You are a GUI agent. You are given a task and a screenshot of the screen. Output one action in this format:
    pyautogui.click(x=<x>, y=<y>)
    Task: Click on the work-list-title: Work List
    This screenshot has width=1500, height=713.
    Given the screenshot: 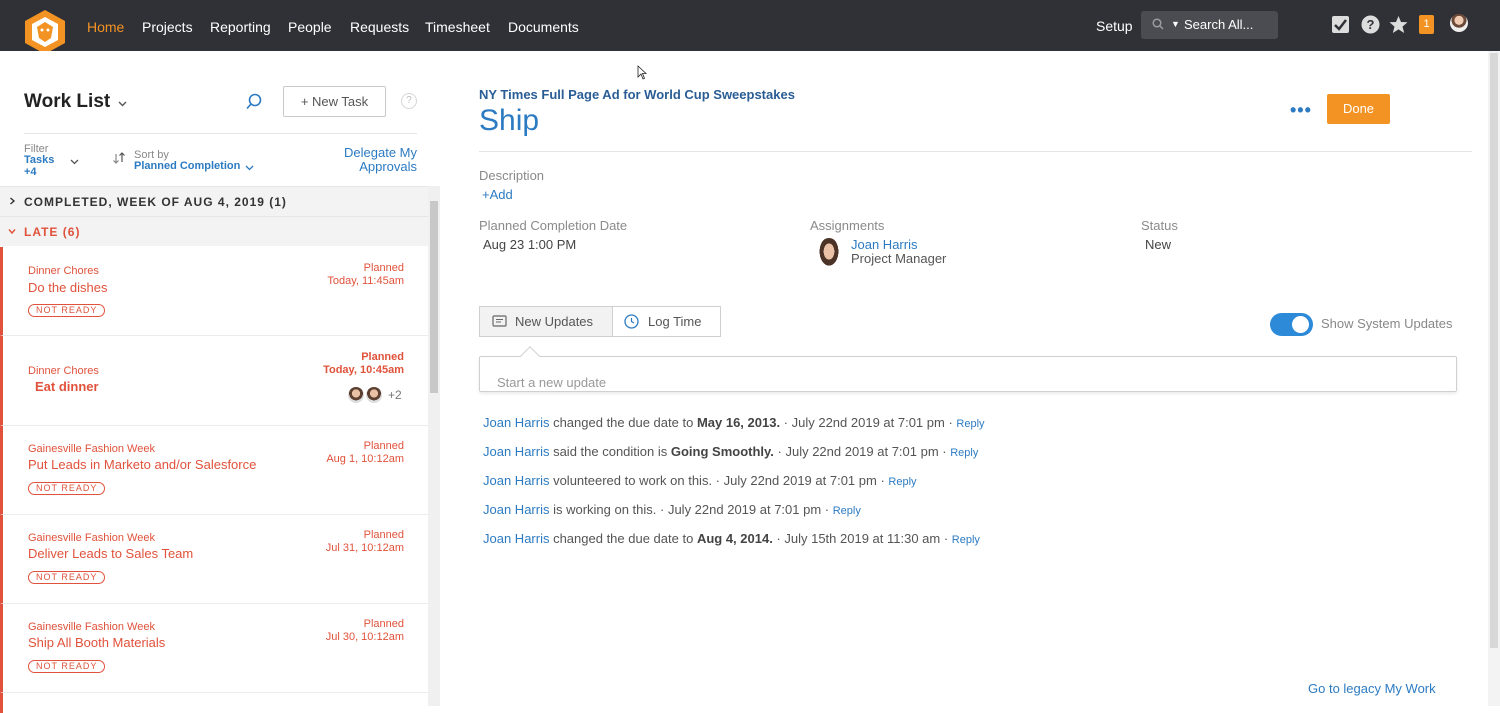 What is the action you would take?
    pyautogui.click(x=67, y=102)
    